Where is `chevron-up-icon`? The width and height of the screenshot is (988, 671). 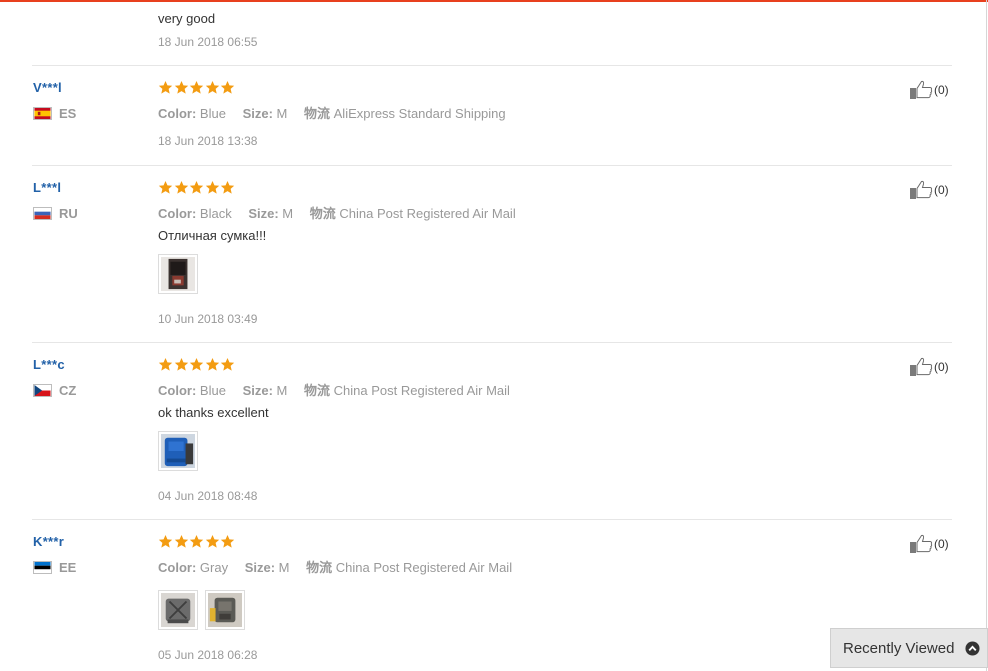
chevron-up-icon is located at coordinates (972, 648).